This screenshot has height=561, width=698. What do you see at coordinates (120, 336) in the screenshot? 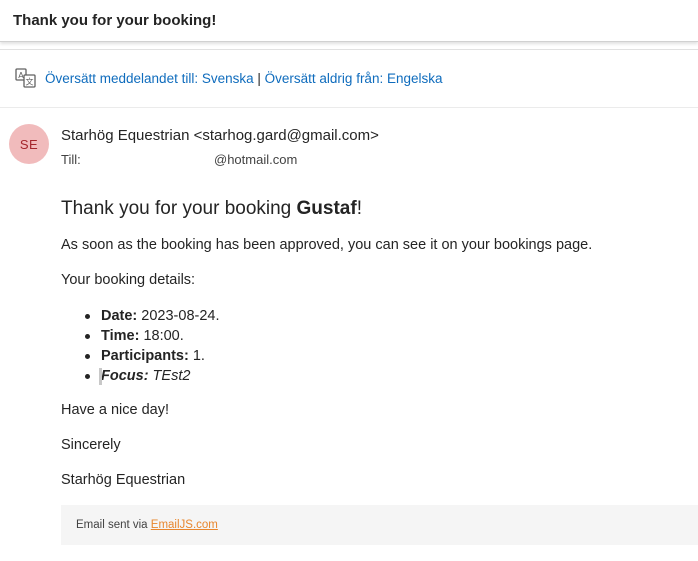
I see `detail-label: Time:` at bounding box center [120, 336].